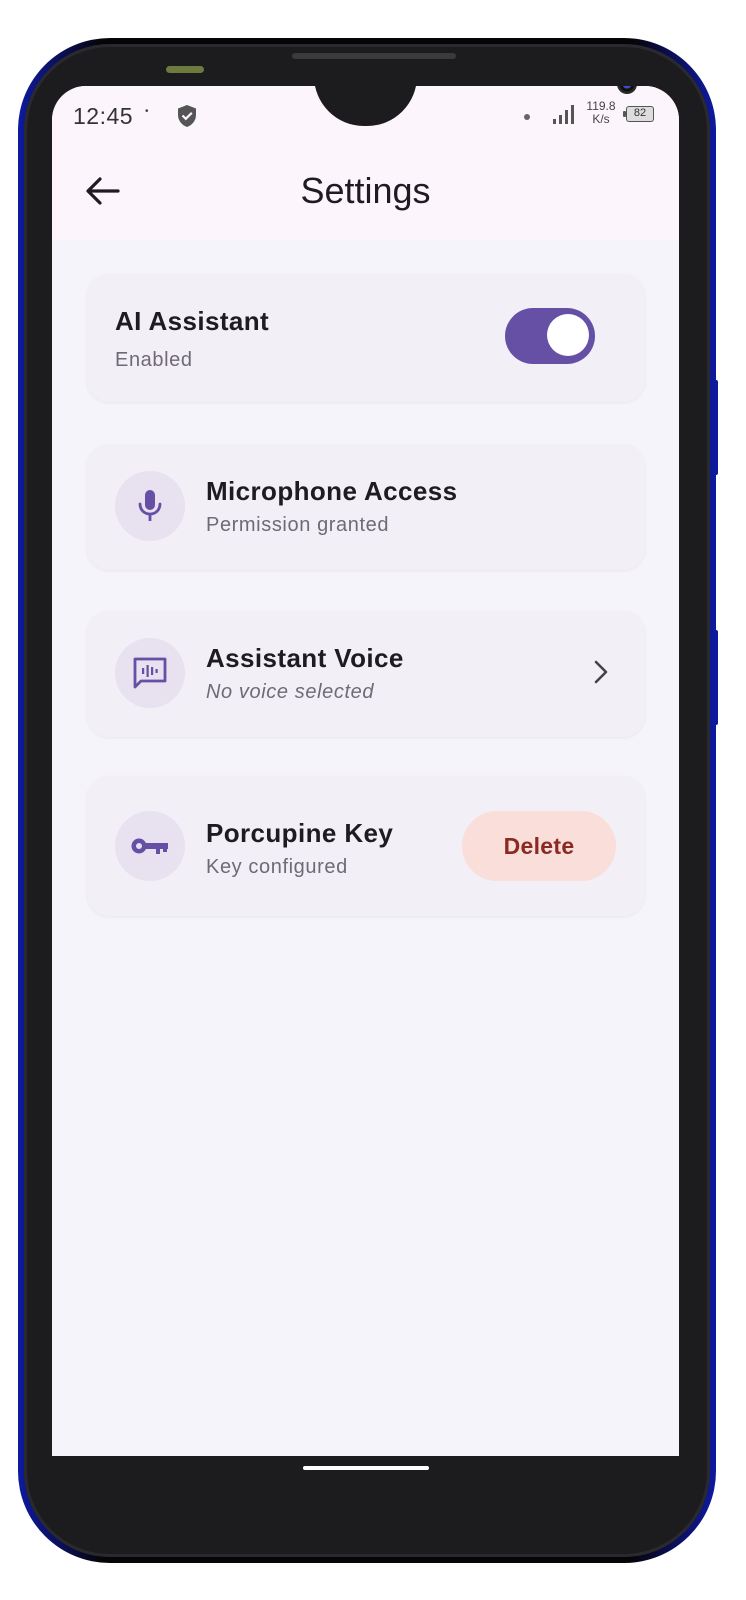 Image resolution: width=746 pixels, height=1600 pixels. I want to click on porcupine-key-title: Porcupine Key, so click(300, 833).